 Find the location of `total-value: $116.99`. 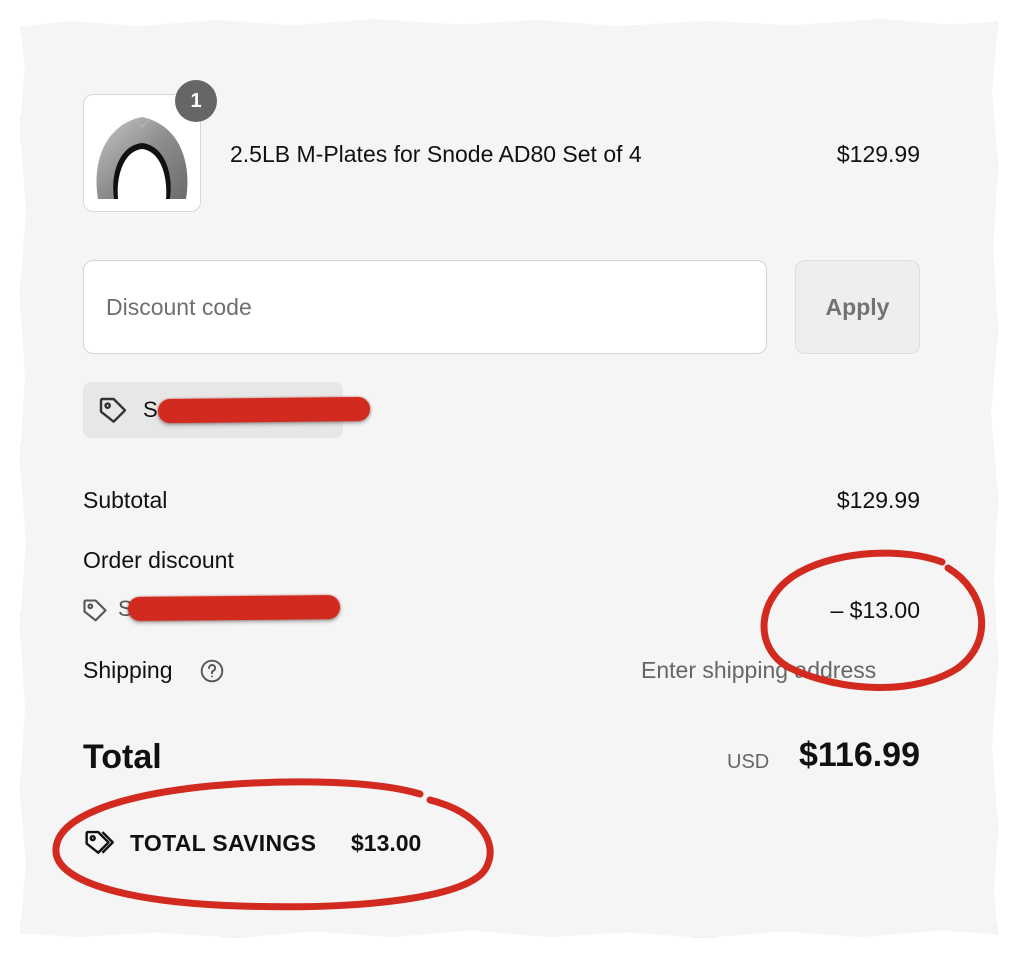

total-value: $116.99 is located at coordinates (859, 755).